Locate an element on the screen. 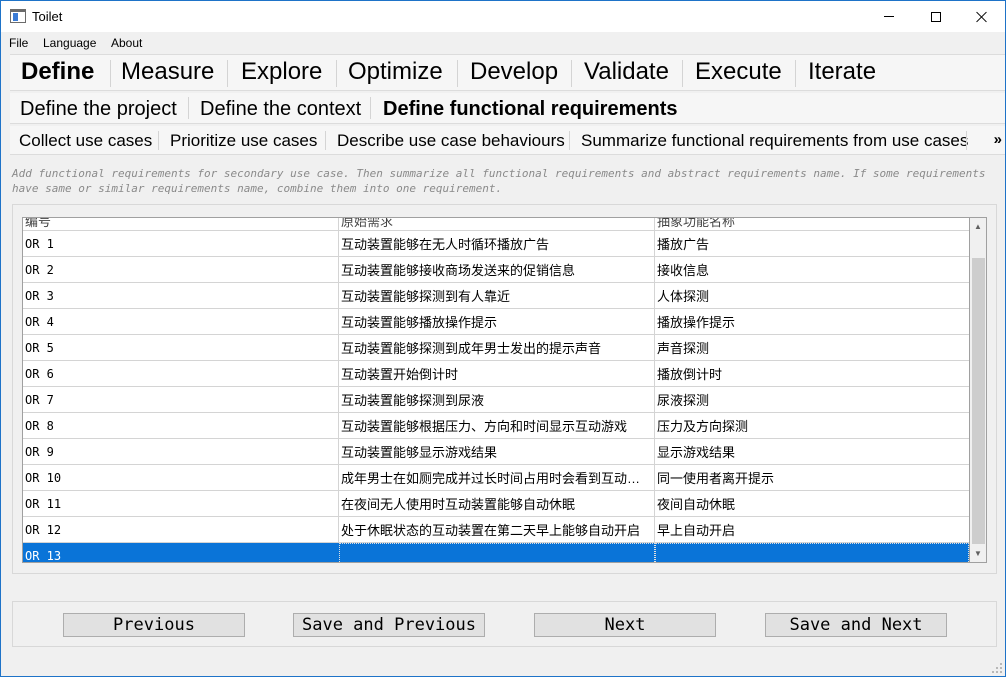 This screenshot has height=677, width=1006. table-row: OR 8 互动装置能够根据压力、方向和时间显示互动游戏 压力及方向探测 is located at coordinates (496, 426).